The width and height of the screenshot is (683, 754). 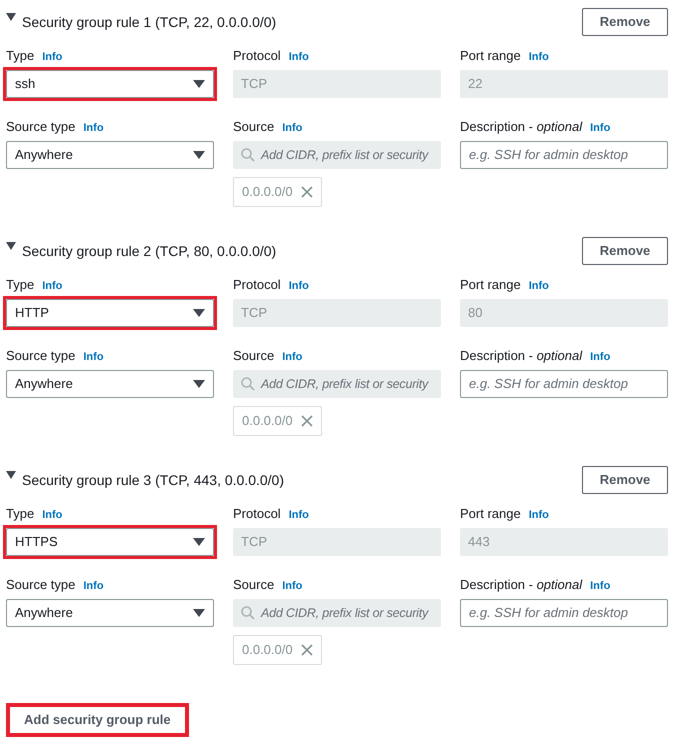 What do you see at coordinates (564, 84) in the screenshot?
I see `readonly-field: 22` at bounding box center [564, 84].